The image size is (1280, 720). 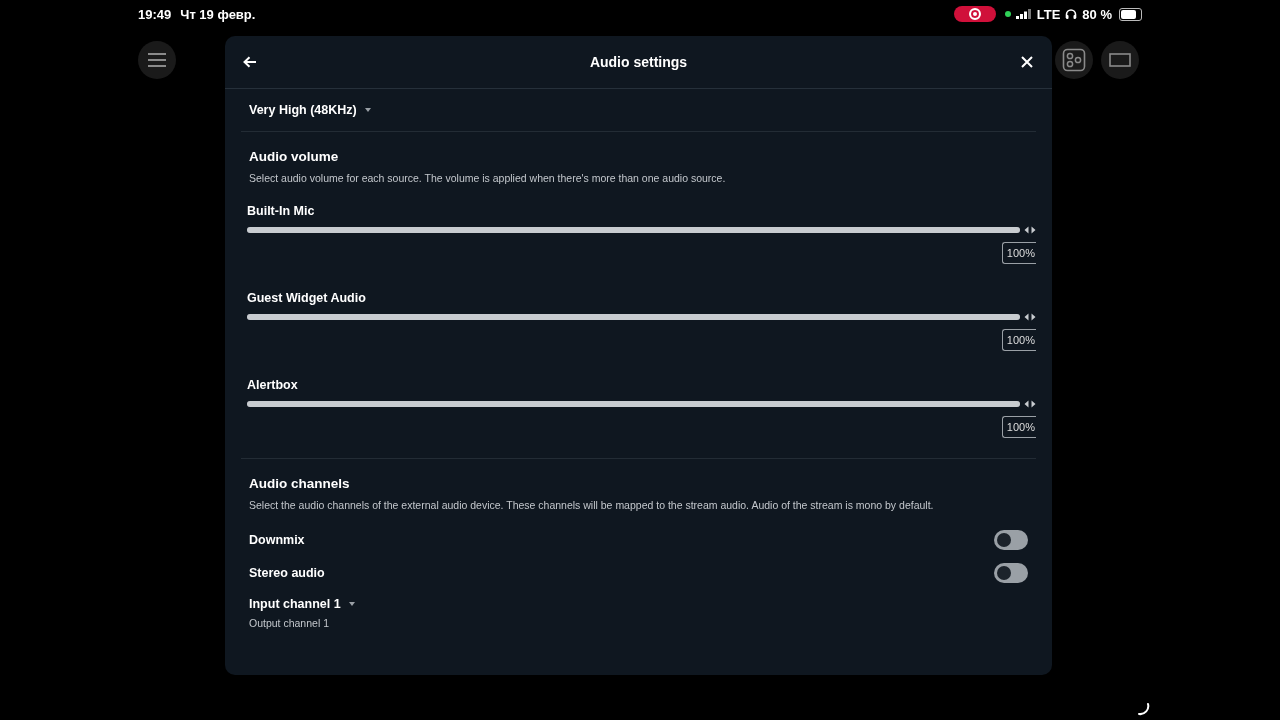 What do you see at coordinates (302, 604) in the screenshot?
I see `input-channel-dropdown: Input channel 1` at bounding box center [302, 604].